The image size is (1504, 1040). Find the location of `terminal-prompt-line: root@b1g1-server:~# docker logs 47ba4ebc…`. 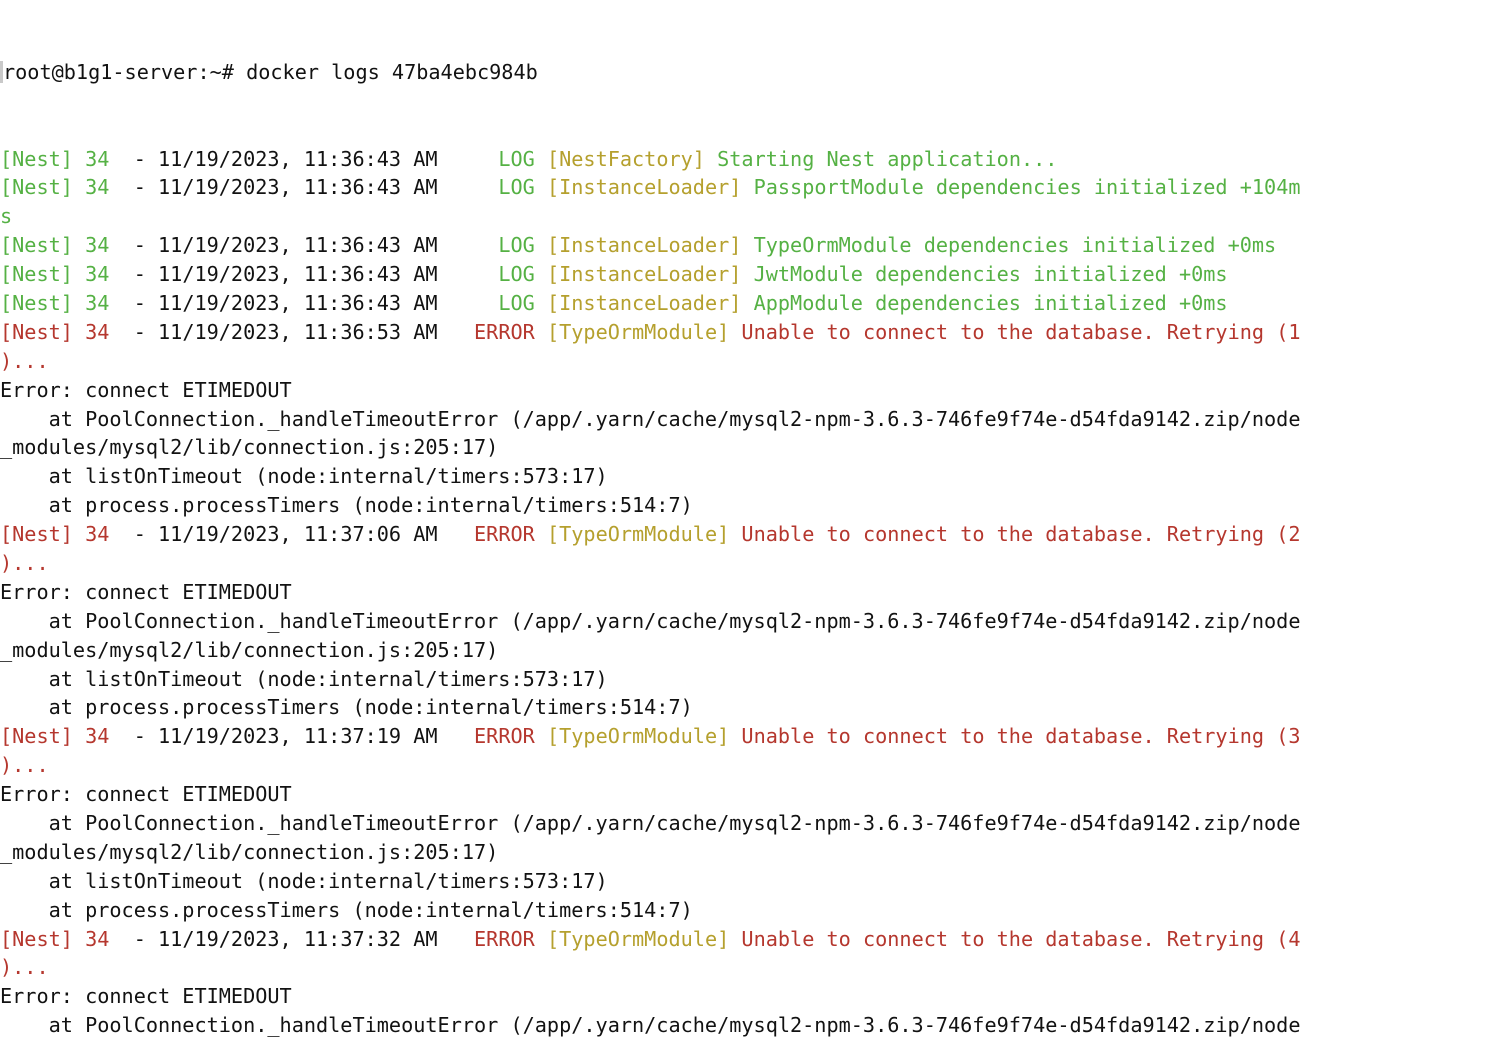

terminal-prompt-line: root@b1g1-server:~# docker logs 47ba4ebc… is located at coordinates (752, 72).